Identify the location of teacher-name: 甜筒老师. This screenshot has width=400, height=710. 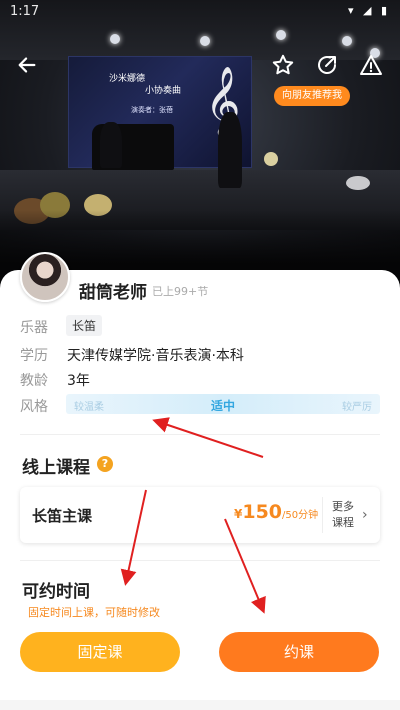
(113, 293).